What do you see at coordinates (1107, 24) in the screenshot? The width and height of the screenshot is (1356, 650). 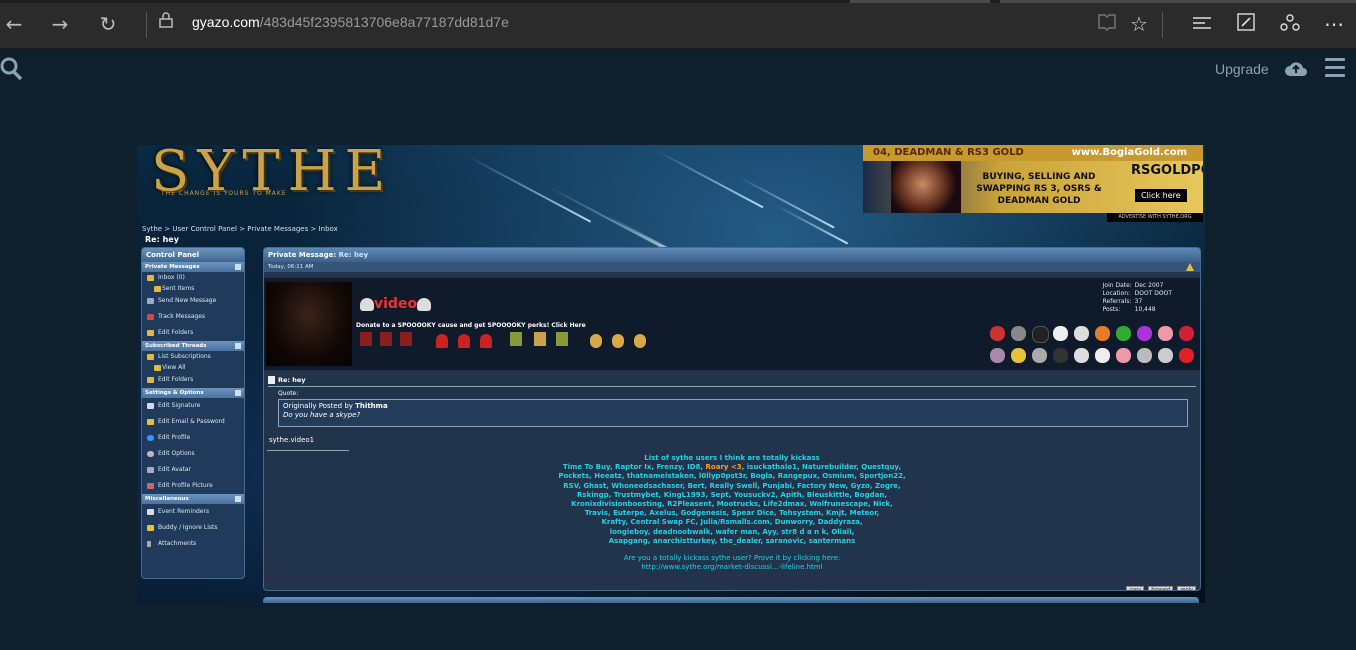 I see `reading-view-icon` at bounding box center [1107, 24].